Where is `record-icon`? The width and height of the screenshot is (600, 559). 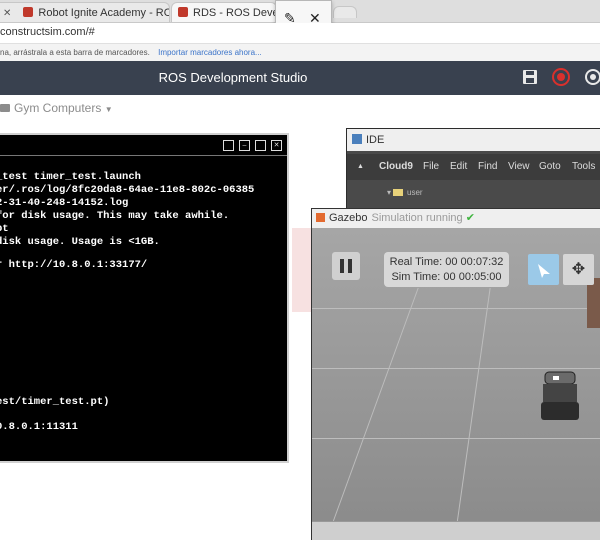 record-icon is located at coordinates (561, 77).